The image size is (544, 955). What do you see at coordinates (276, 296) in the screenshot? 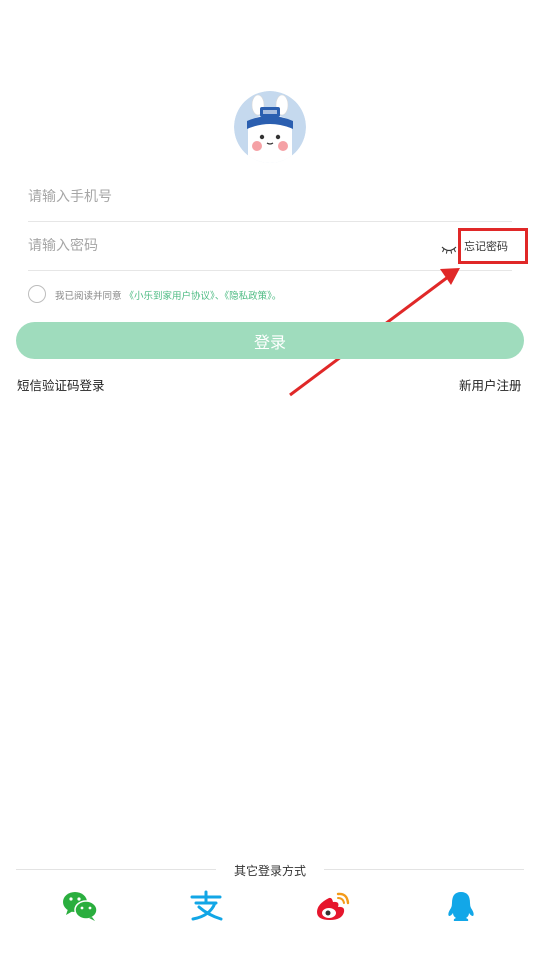
I see `agreement-suffix: 。` at bounding box center [276, 296].